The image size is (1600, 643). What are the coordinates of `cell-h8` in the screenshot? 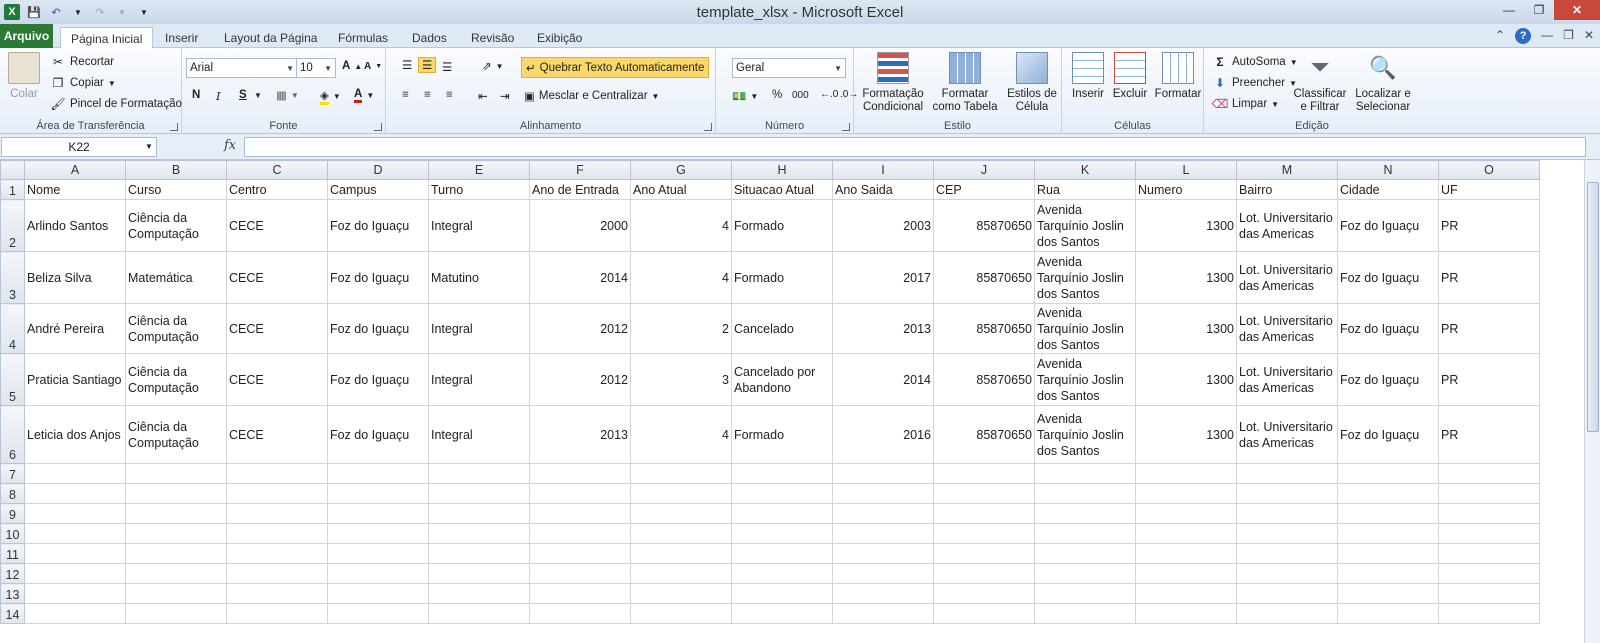 It's located at (782, 493).